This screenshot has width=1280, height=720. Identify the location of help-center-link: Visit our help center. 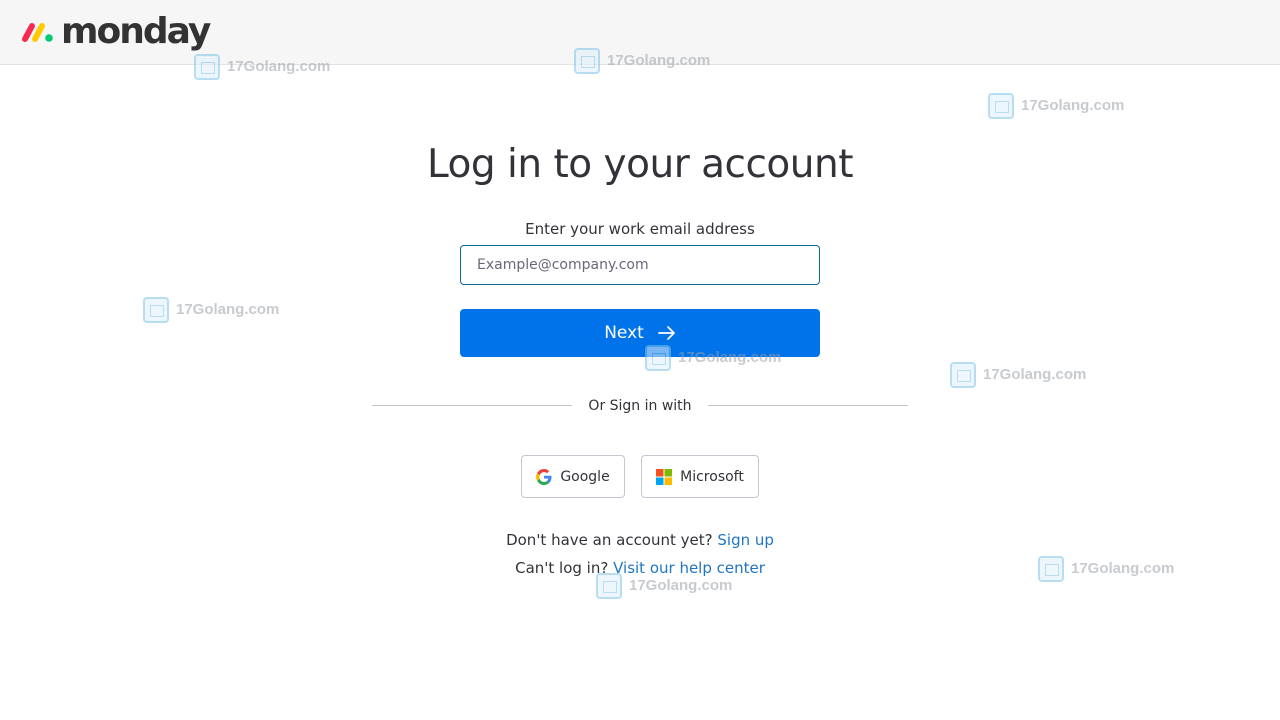
(689, 568).